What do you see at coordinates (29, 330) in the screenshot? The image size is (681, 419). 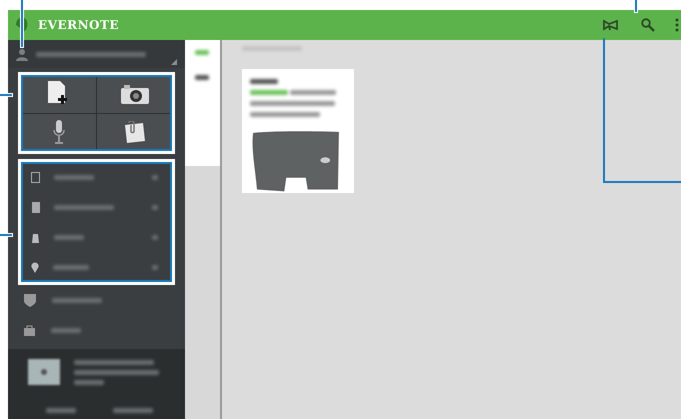 I see `shopping-bag-icon` at bounding box center [29, 330].